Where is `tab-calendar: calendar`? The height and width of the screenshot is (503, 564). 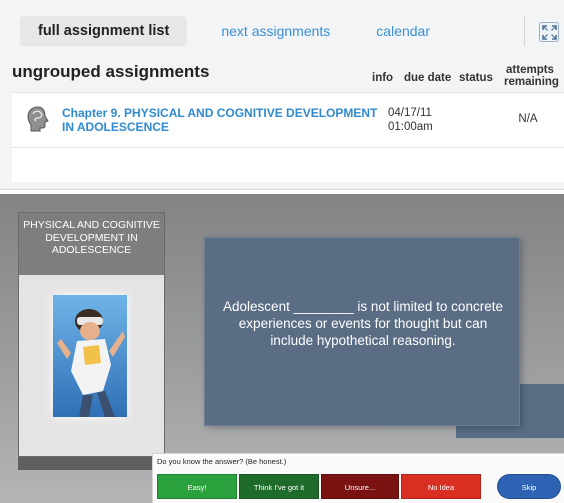 tab-calendar: calendar is located at coordinates (403, 31).